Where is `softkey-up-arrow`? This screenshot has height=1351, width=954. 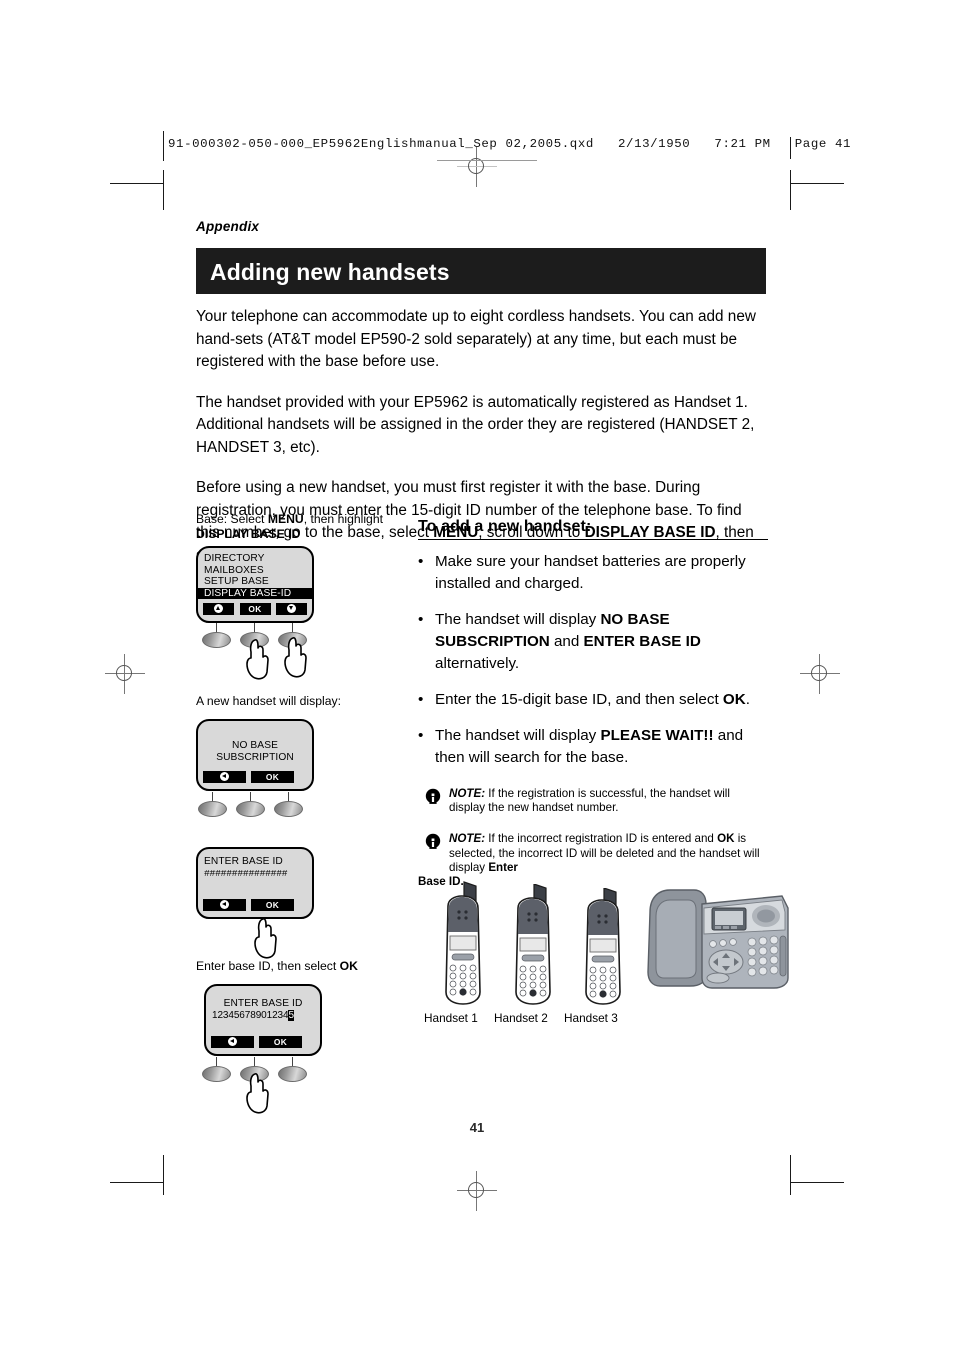 softkey-up-arrow is located at coordinates (218, 609).